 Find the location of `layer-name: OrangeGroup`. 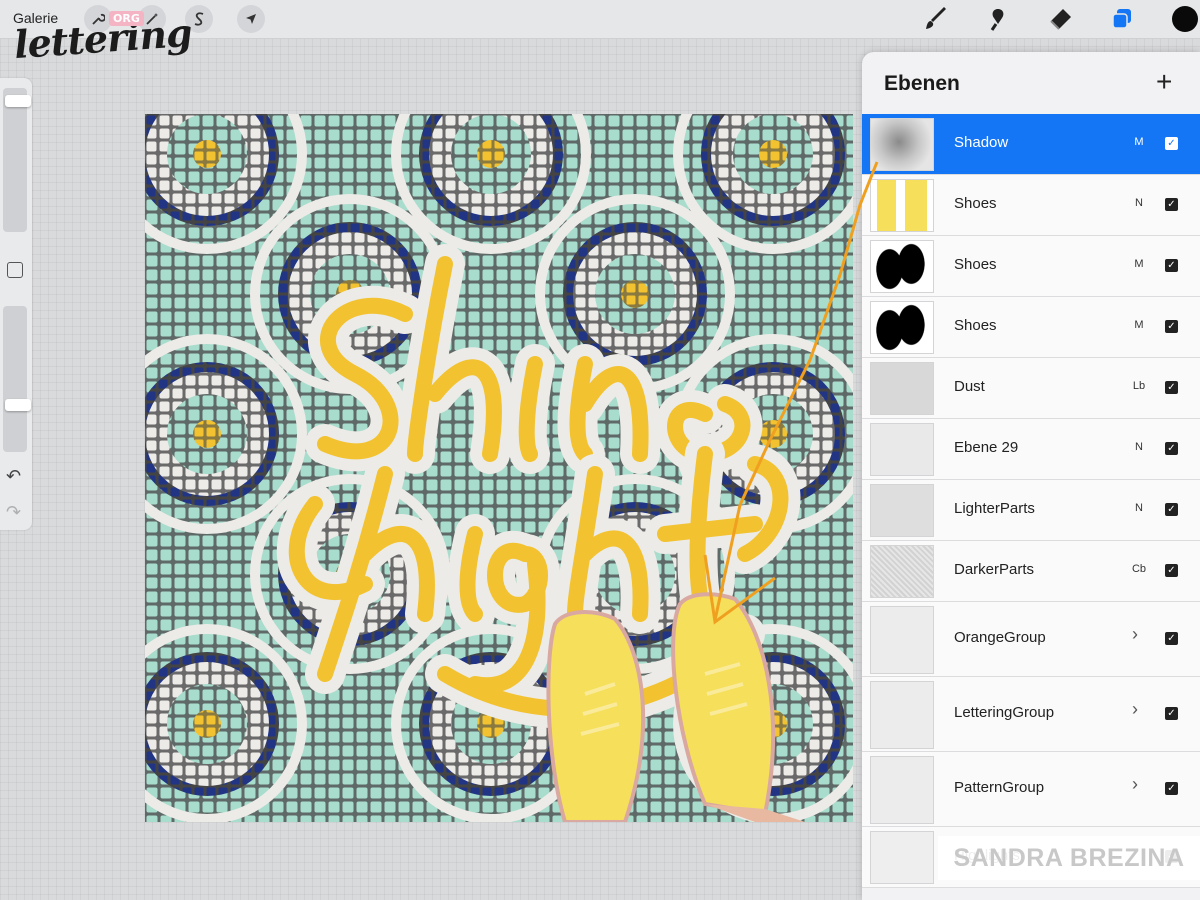

layer-name: OrangeGroup is located at coordinates (1000, 637).